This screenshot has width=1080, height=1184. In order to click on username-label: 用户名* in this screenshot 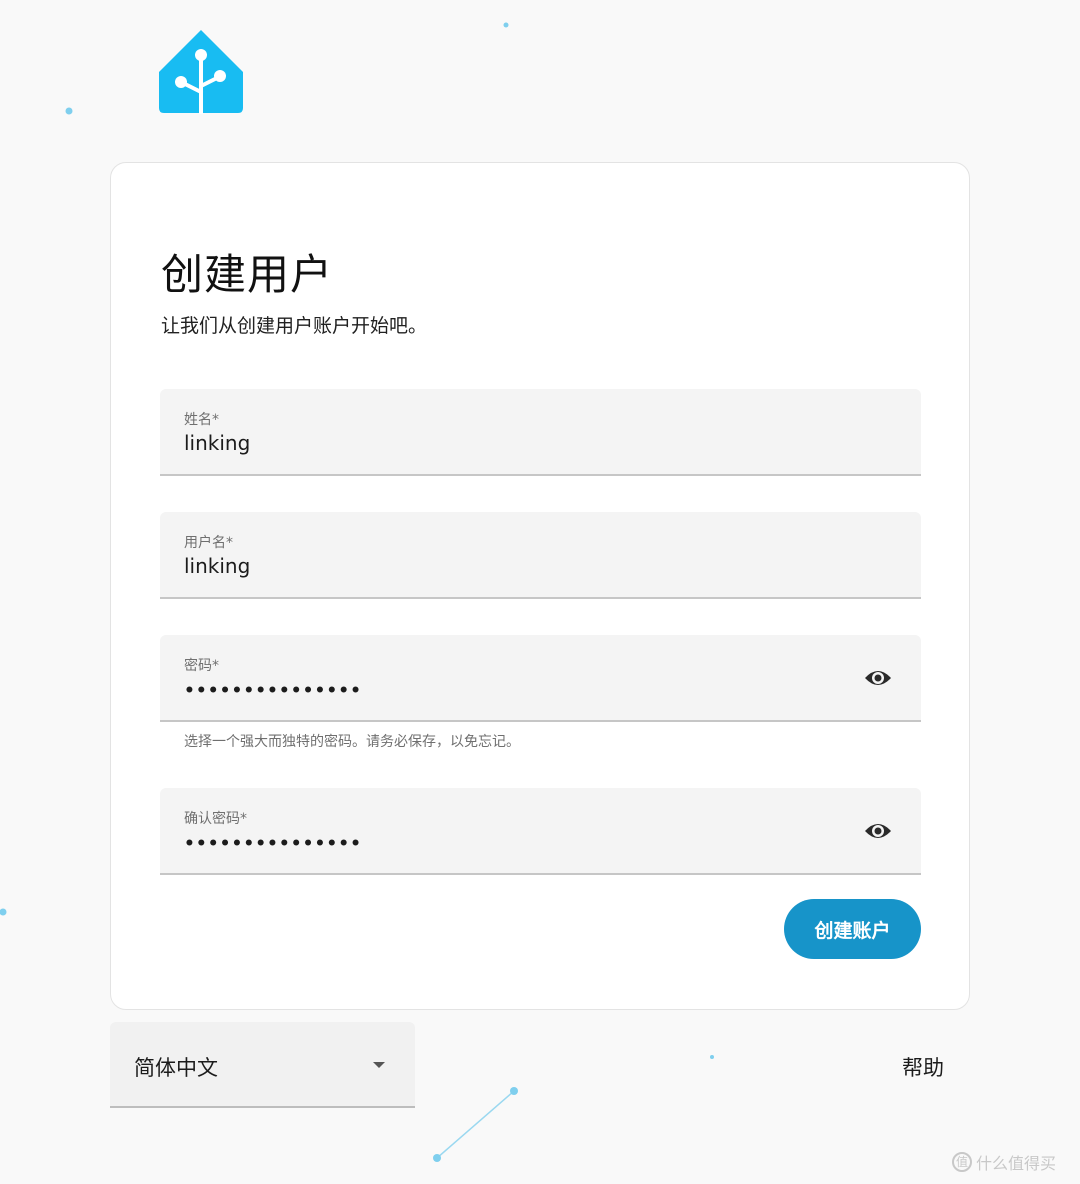, I will do `click(208, 543)`.